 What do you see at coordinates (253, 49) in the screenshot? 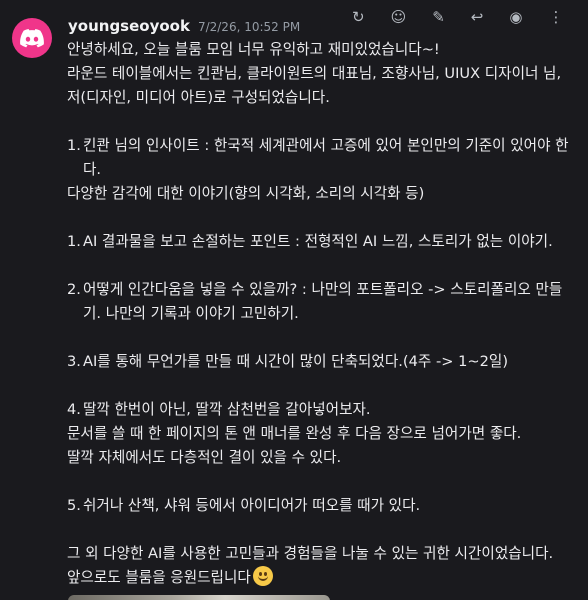
I see `message-line: 안녕하세요, 오늘 블룸 모임 너무 유익하고 재미있었습니다~!` at bounding box center [253, 49].